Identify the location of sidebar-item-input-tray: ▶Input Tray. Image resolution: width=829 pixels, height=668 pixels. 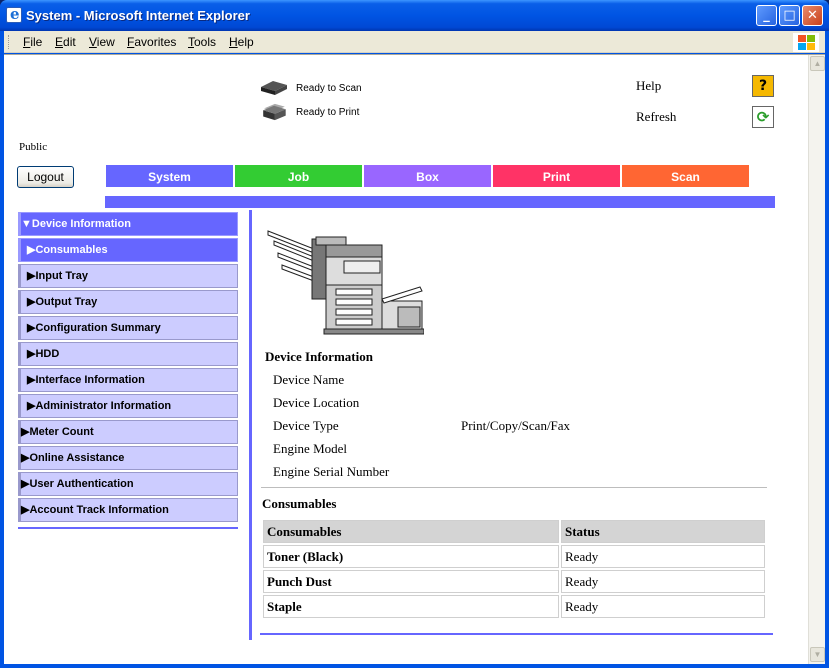
(128, 276).